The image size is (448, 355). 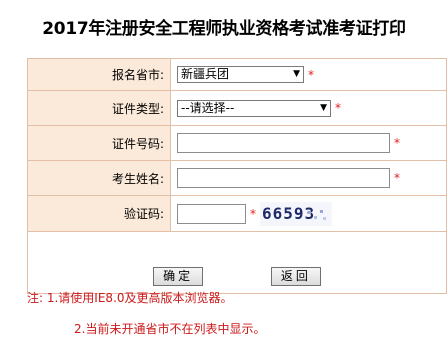 What do you see at coordinates (295, 276) in the screenshot?
I see `back-button: 返回` at bounding box center [295, 276].